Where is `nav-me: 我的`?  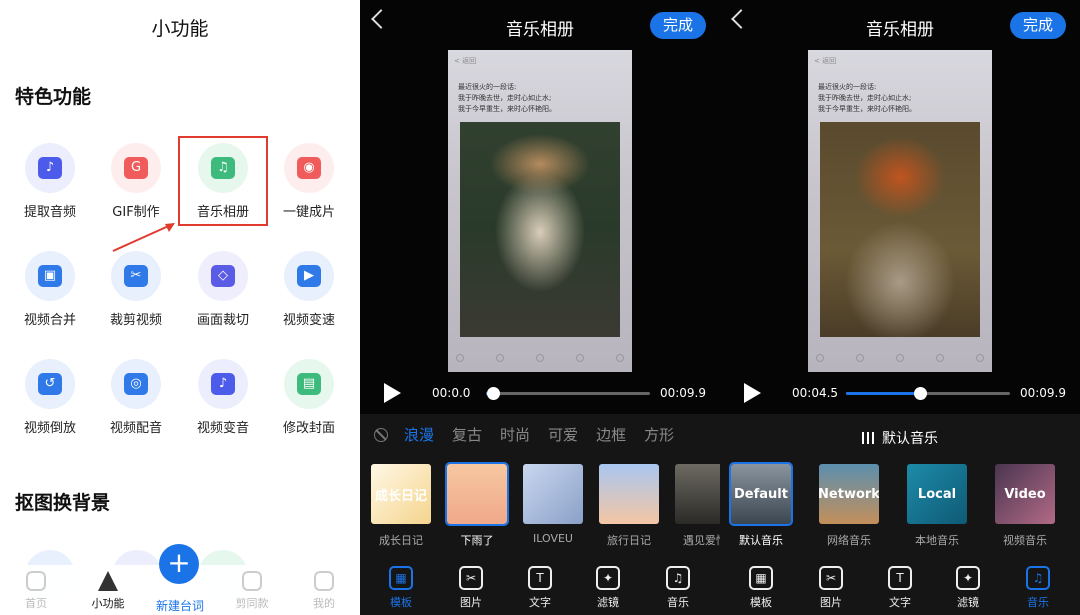
nav-me: 我的 is located at coordinates (324, 591).